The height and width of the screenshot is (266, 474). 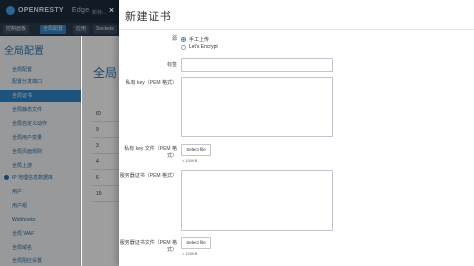 What do you see at coordinates (40, 192) in the screenshot?
I see `sidebar-item-users: 用户` at bounding box center [40, 192].